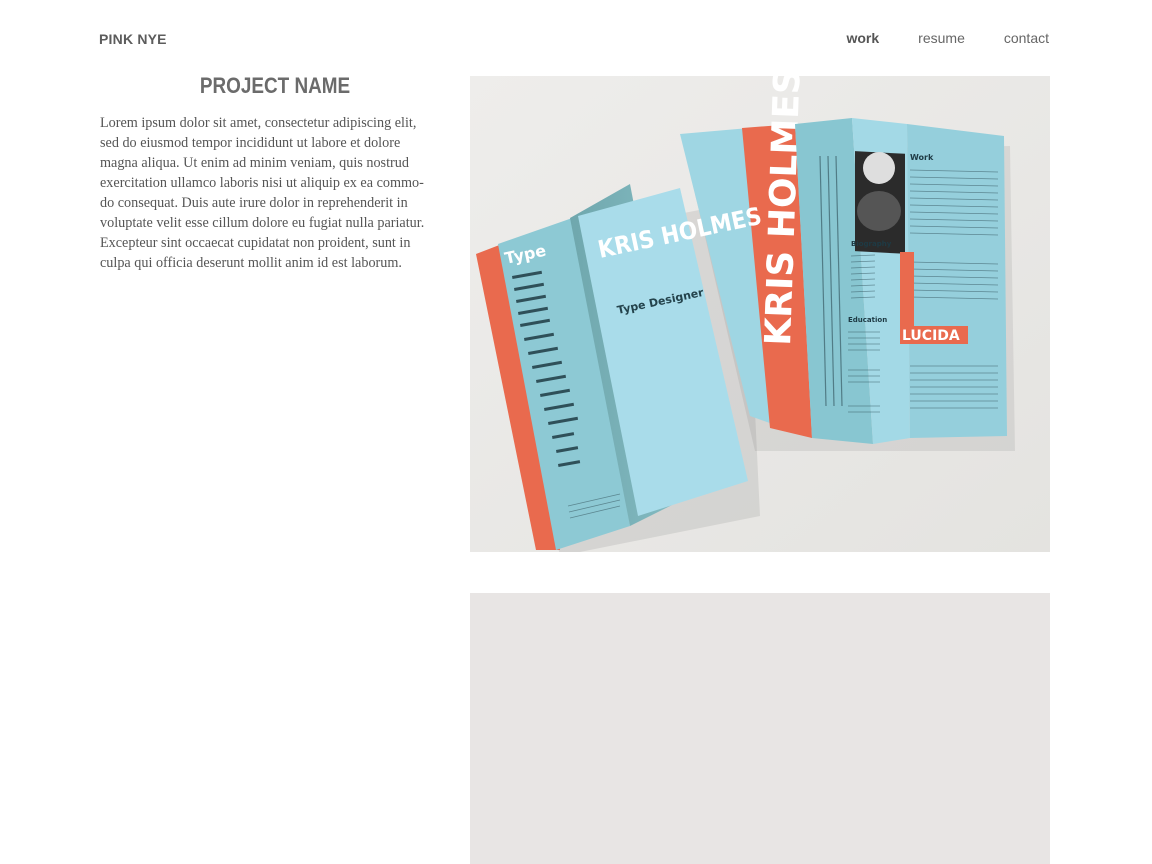  I want to click on brochure-section-education: Education, so click(867, 320).